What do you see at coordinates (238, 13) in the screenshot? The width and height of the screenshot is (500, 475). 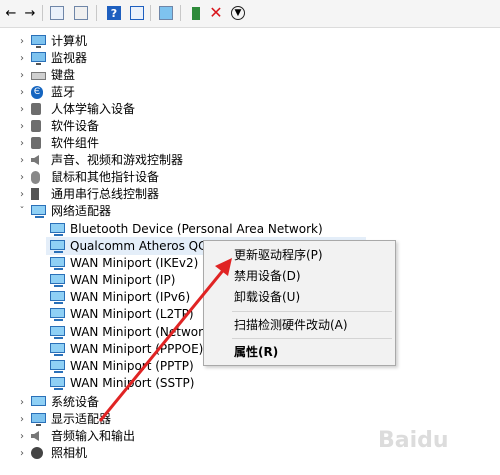 I see `download-icon: ▼` at bounding box center [238, 13].